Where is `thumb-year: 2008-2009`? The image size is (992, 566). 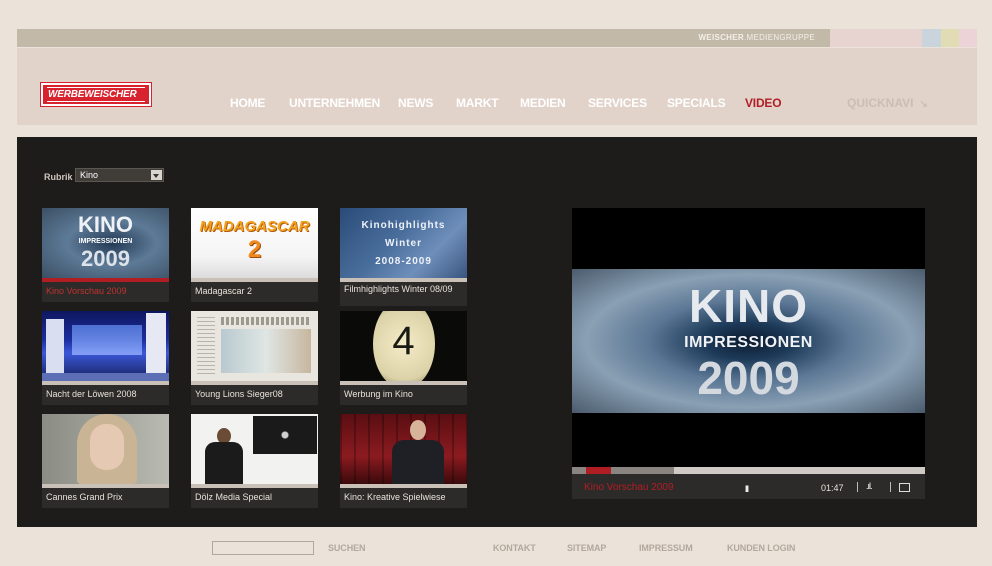 thumb-year: 2008-2009 is located at coordinates (403, 261).